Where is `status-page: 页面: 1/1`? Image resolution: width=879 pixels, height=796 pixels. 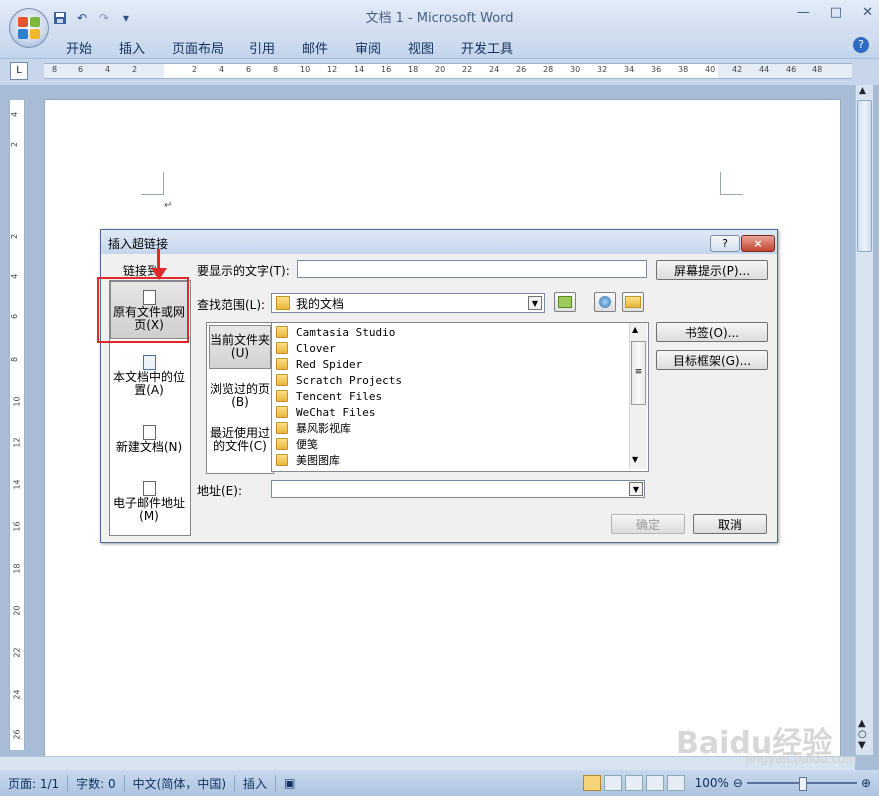 status-page: 页面: 1/1 is located at coordinates (34, 783).